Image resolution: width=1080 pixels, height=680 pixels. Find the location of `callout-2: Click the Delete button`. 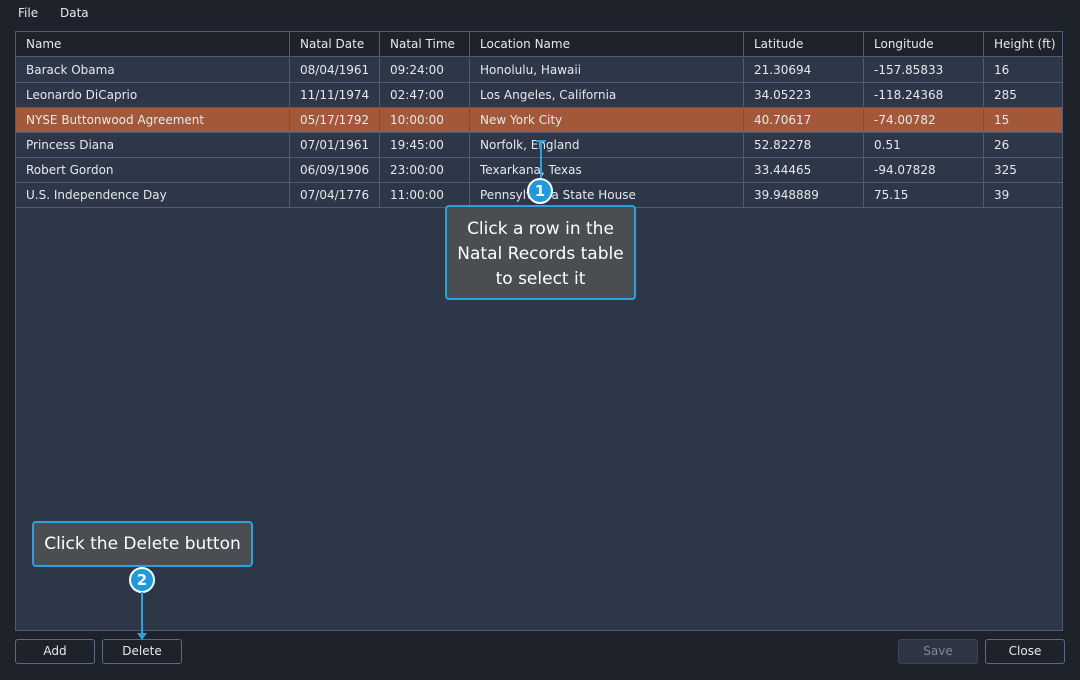

callout-2: Click the Delete button is located at coordinates (142, 544).